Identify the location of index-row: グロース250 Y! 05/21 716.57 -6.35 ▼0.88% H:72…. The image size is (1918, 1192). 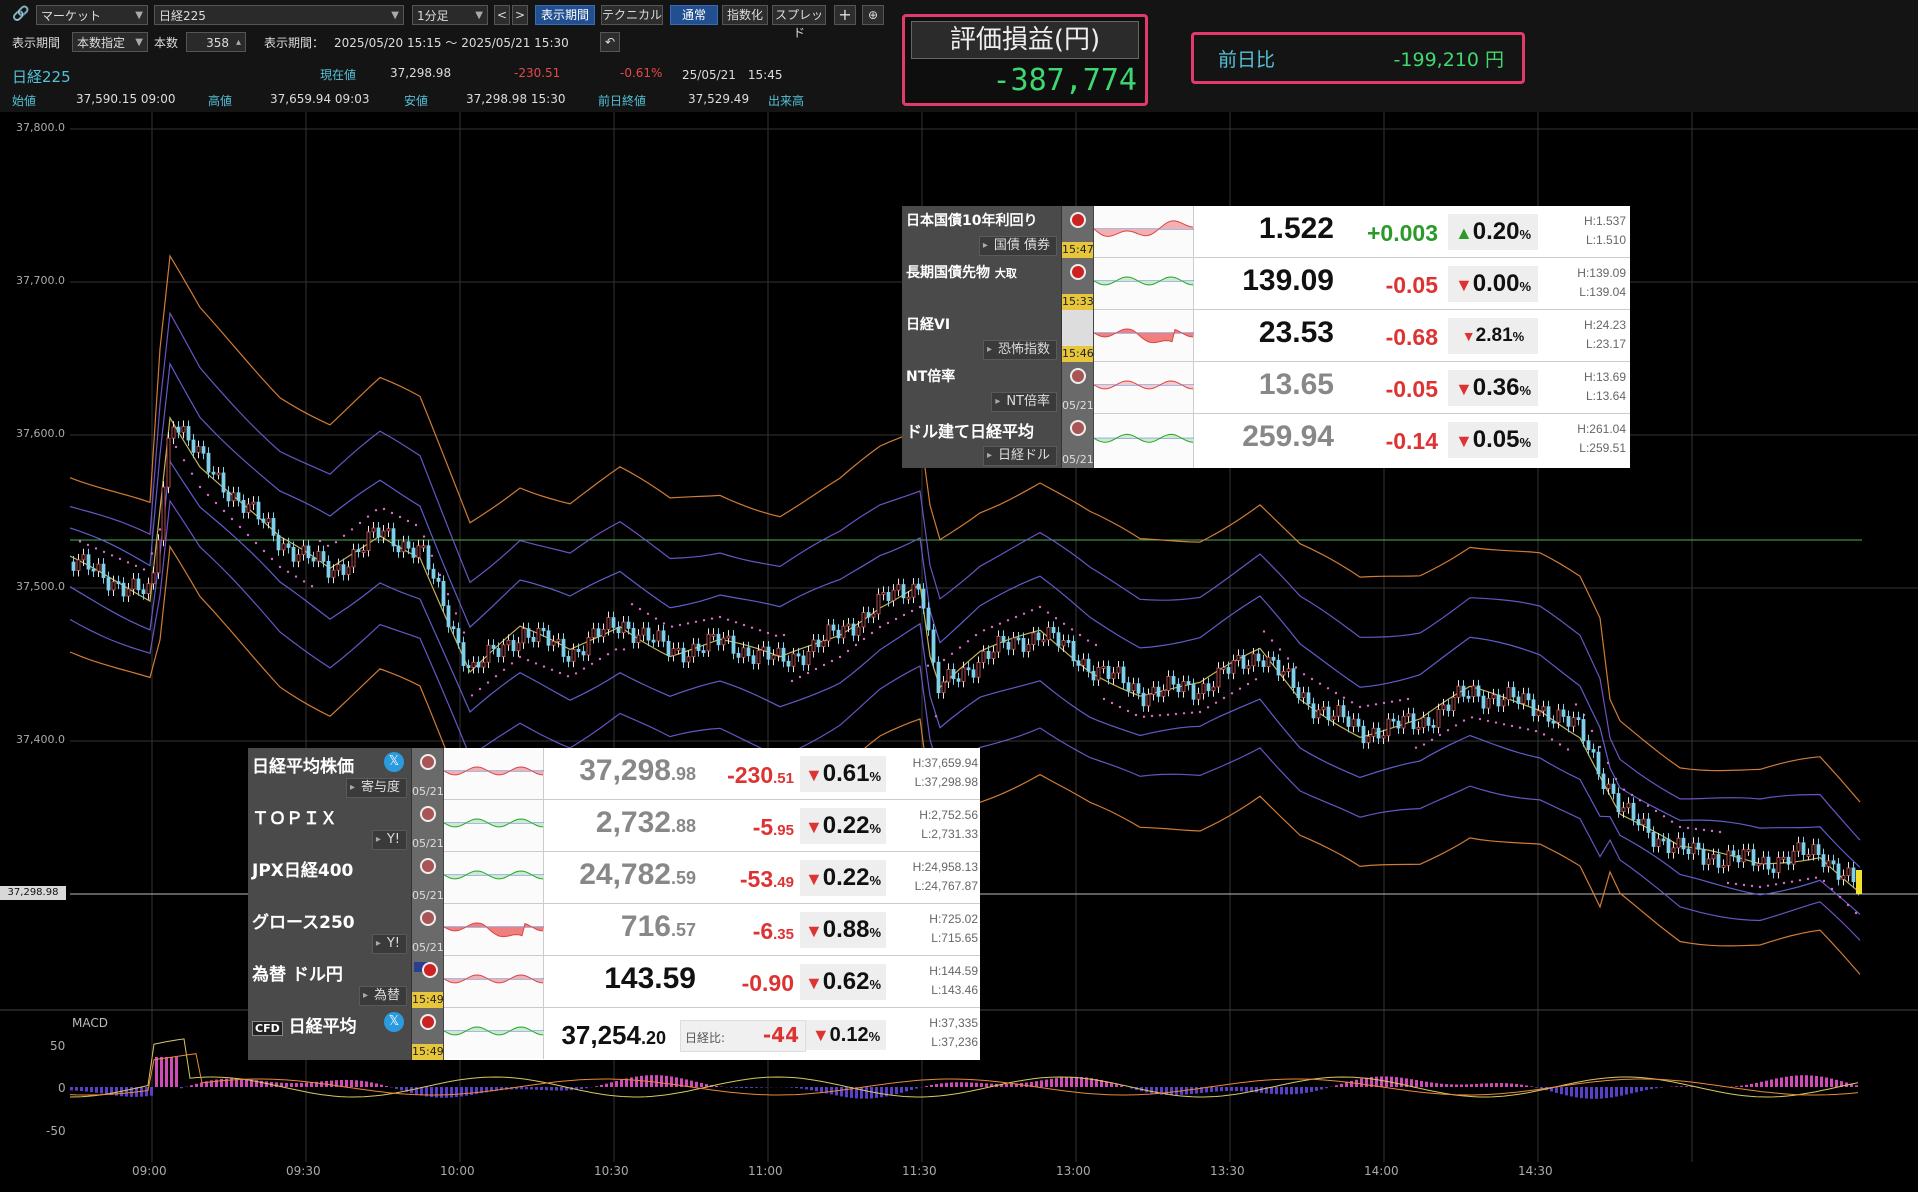
(614, 930).